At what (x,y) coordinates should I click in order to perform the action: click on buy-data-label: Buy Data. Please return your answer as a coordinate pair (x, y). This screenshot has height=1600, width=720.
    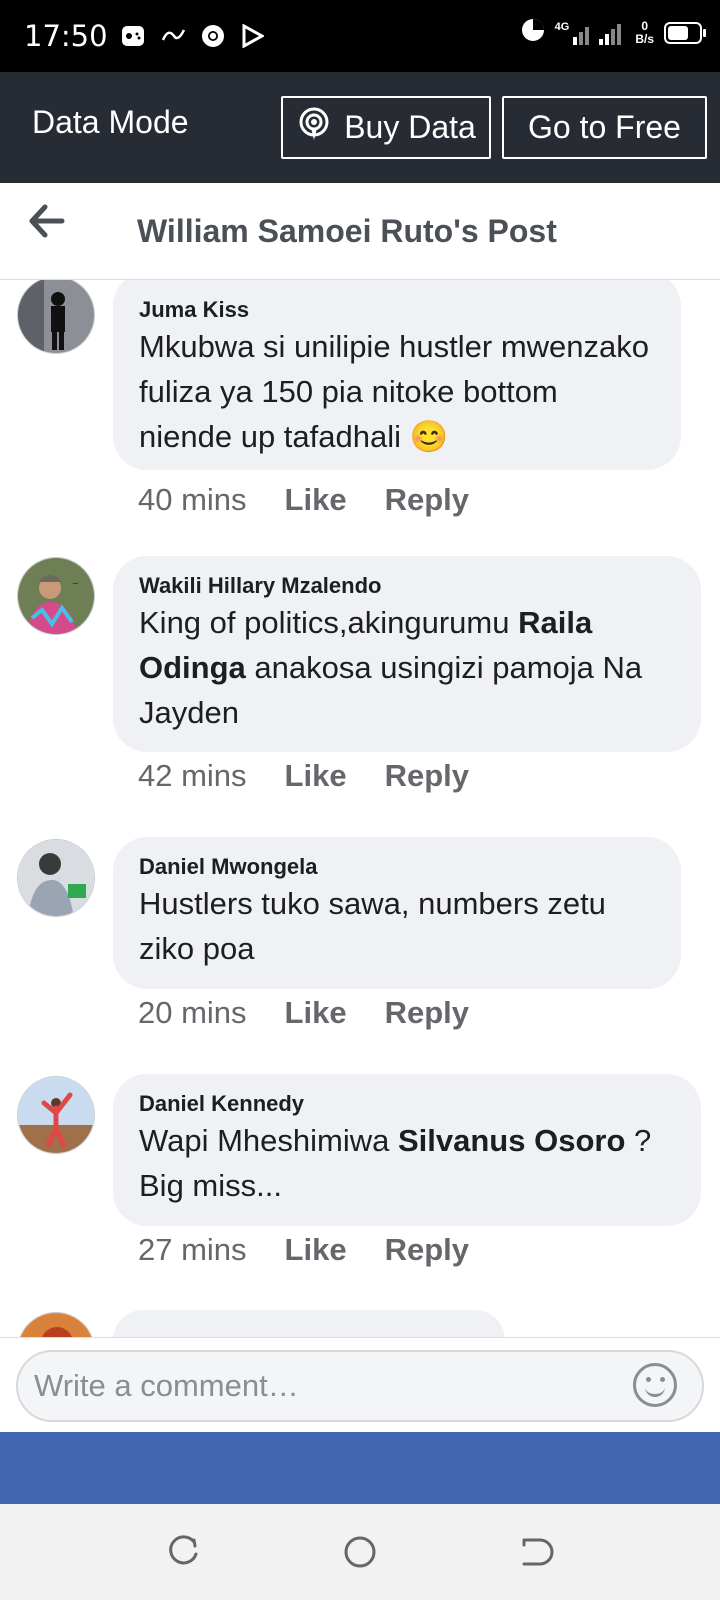
    Looking at the image, I should click on (410, 127).